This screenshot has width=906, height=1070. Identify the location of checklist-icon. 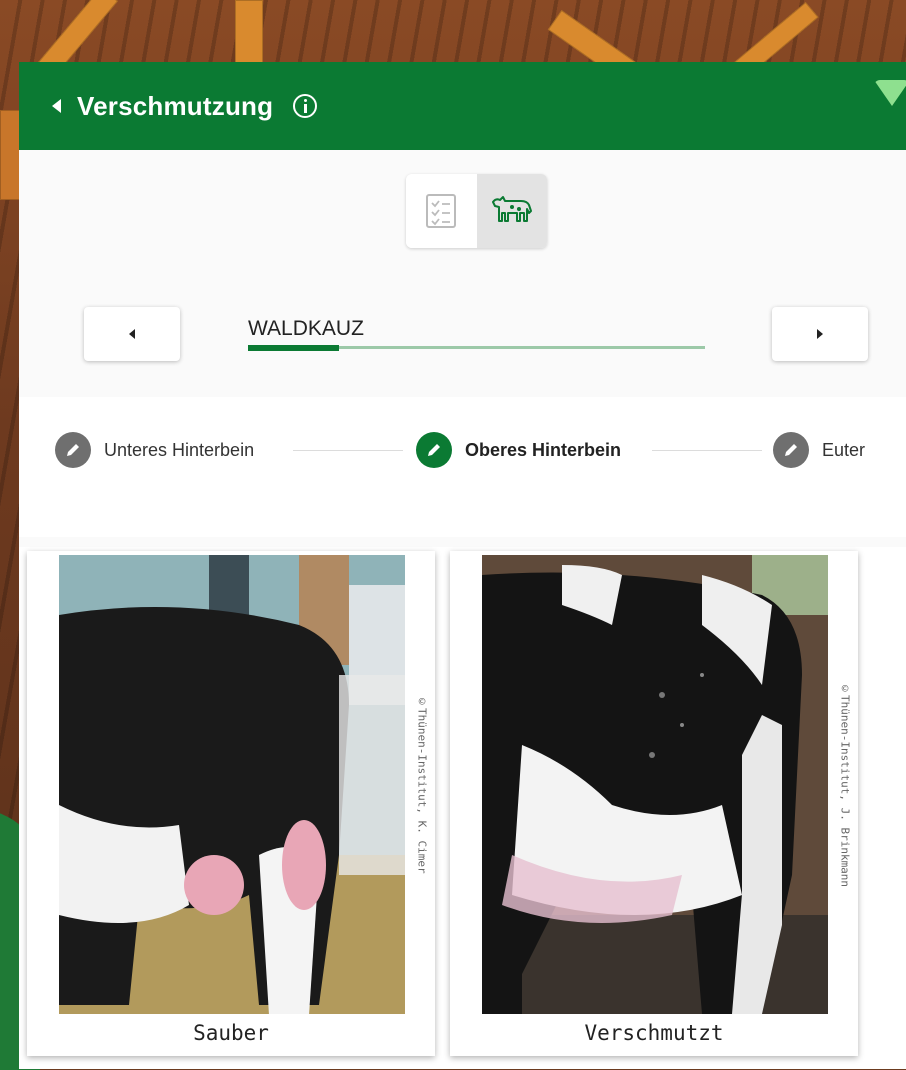
(441, 211).